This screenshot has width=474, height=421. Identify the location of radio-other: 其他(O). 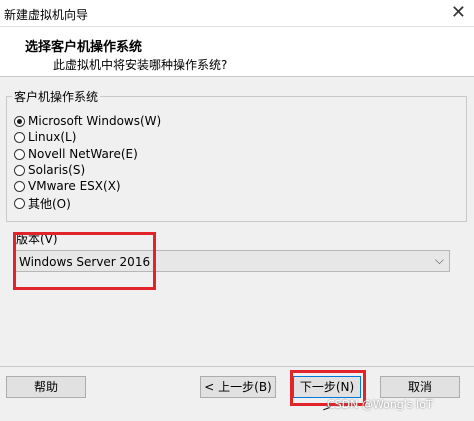
(42, 203).